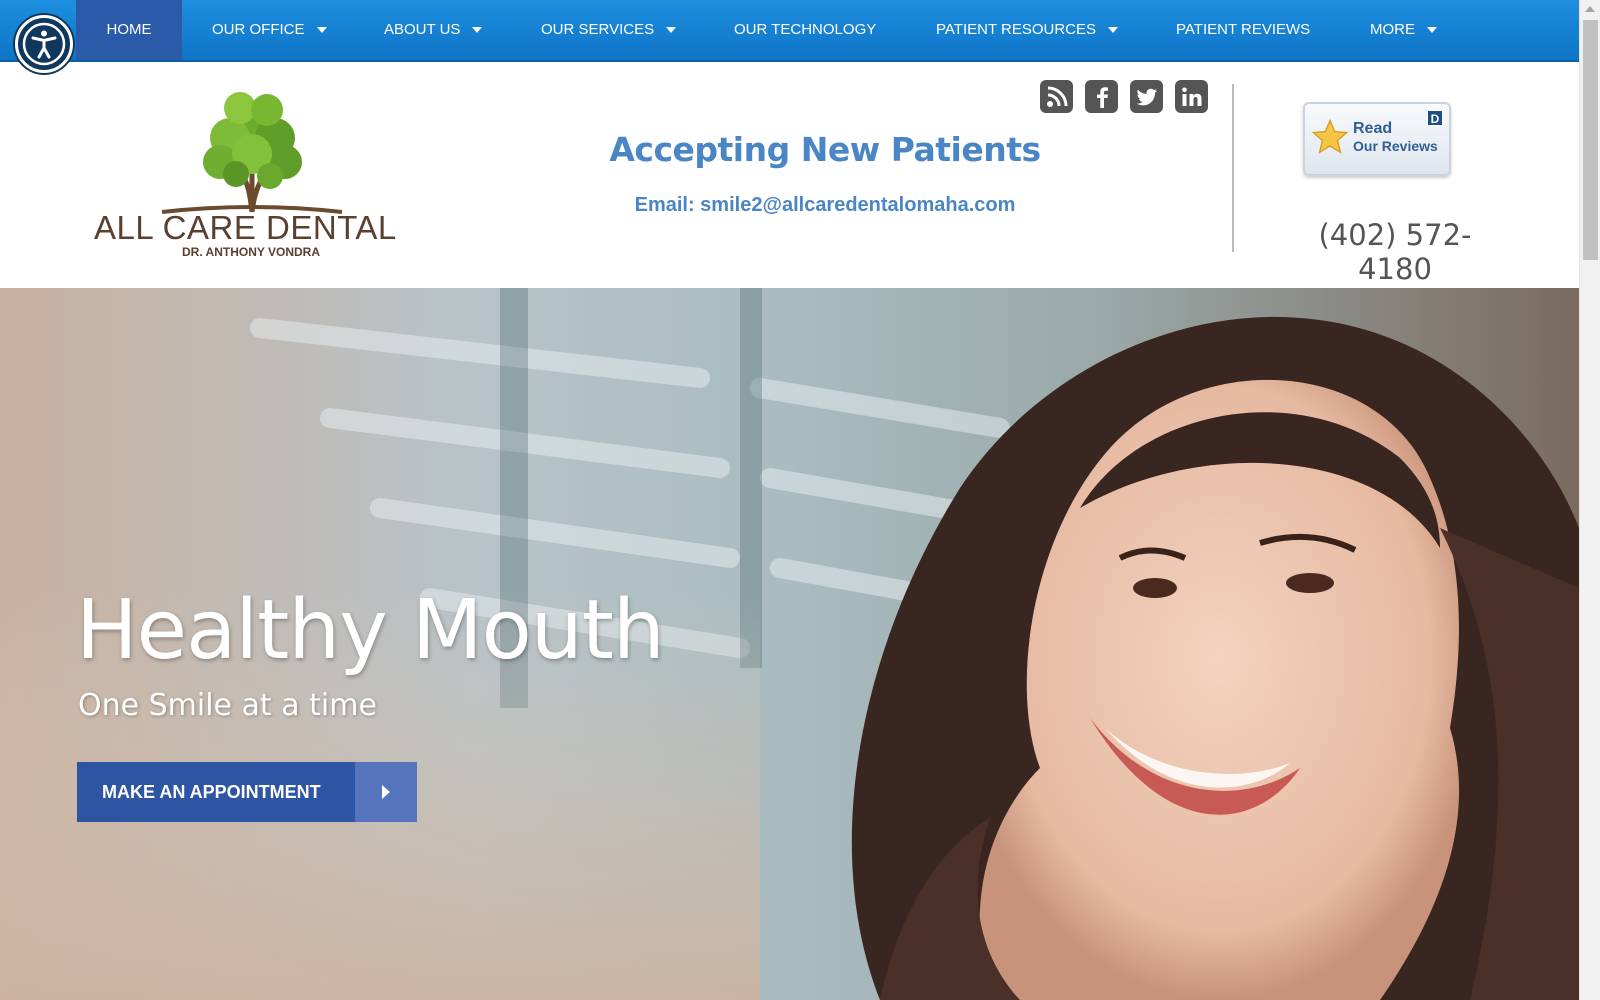 This screenshot has width=1600, height=1000. What do you see at coordinates (211, 792) in the screenshot?
I see `make-appointment-label: MAKE AN APPOINTMENT` at bounding box center [211, 792].